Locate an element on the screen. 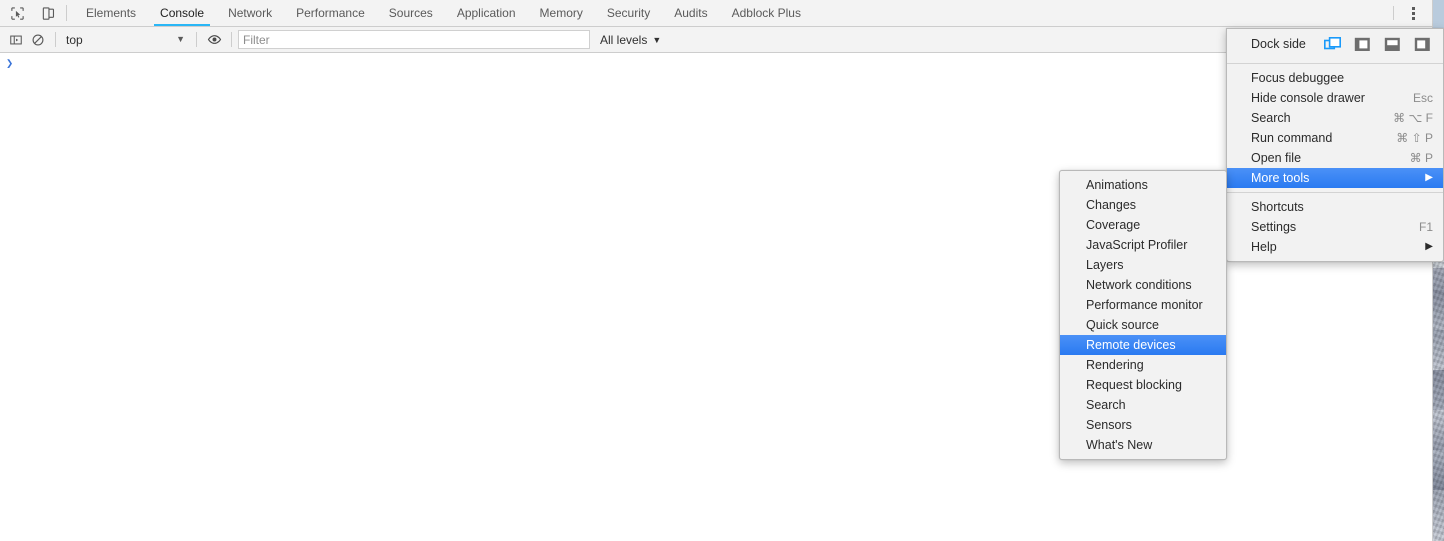 The height and width of the screenshot is (541, 1444). clear-console-icon is located at coordinates (38, 40).